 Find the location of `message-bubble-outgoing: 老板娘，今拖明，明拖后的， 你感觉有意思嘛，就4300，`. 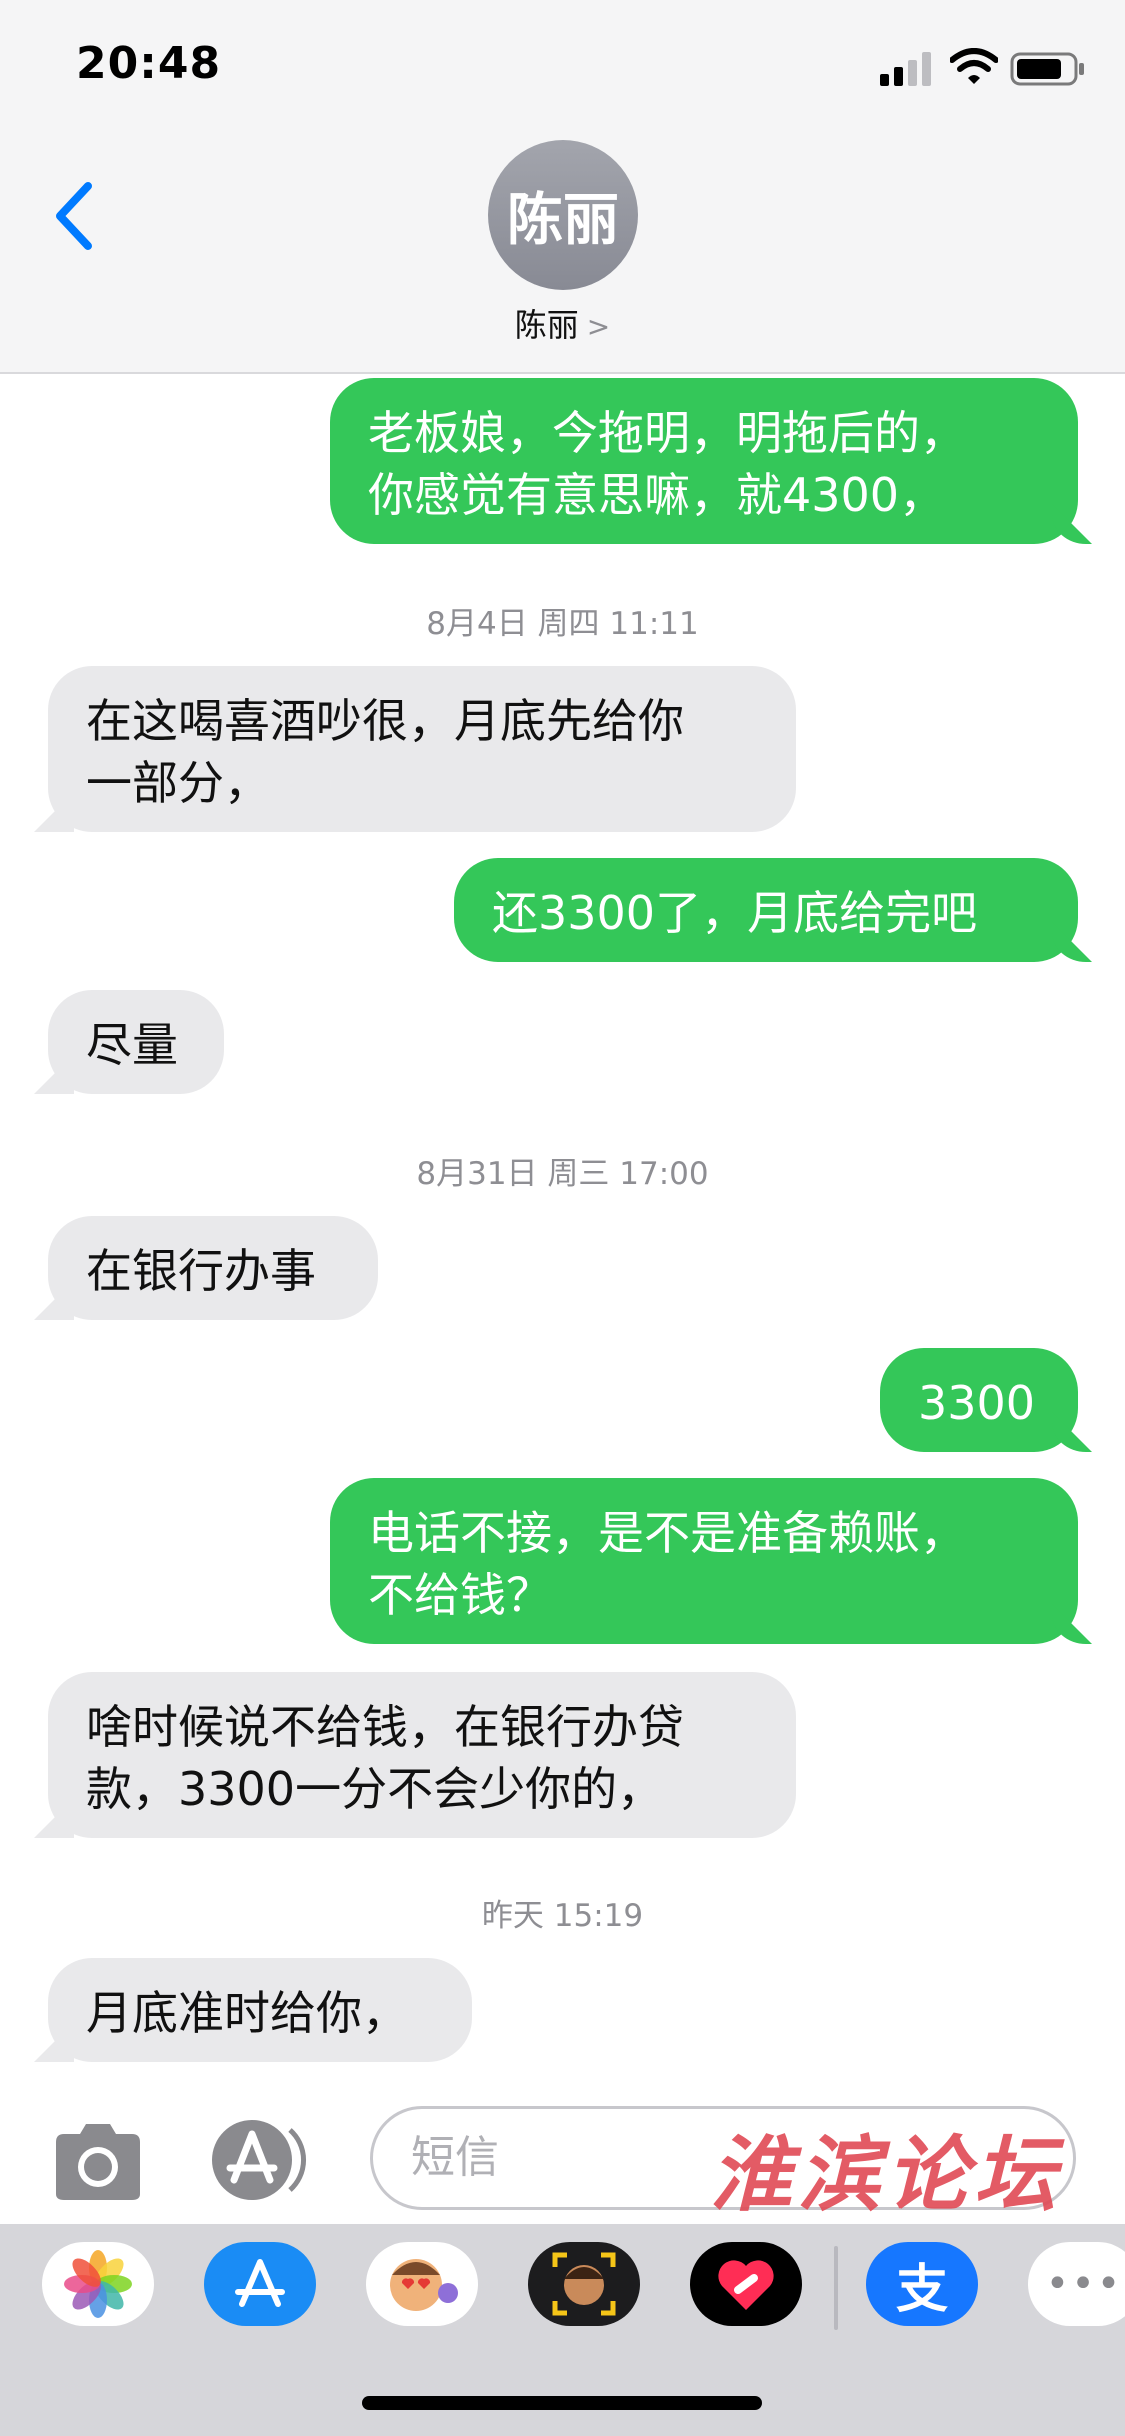

message-bubble-outgoing: 老板娘，今拖明，明拖后的， 你感觉有意思嘛，就4300， is located at coordinates (704, 461).